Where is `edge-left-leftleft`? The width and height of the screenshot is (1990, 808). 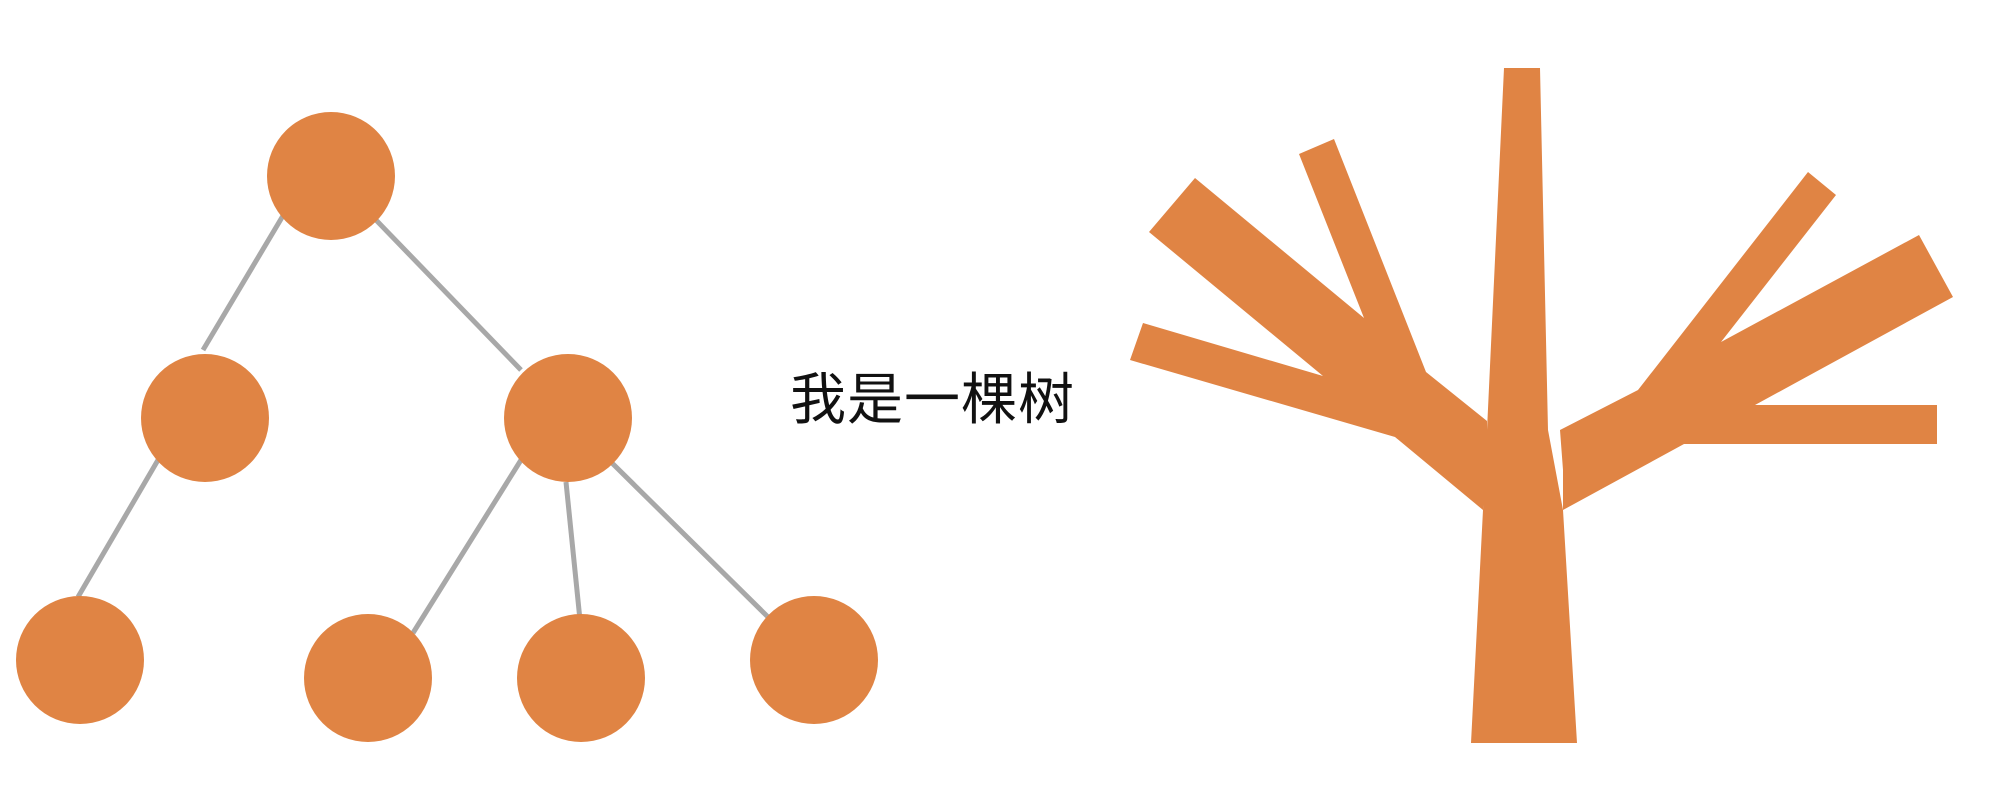 edge-left-leftleft is located at coordinates (118, 528).